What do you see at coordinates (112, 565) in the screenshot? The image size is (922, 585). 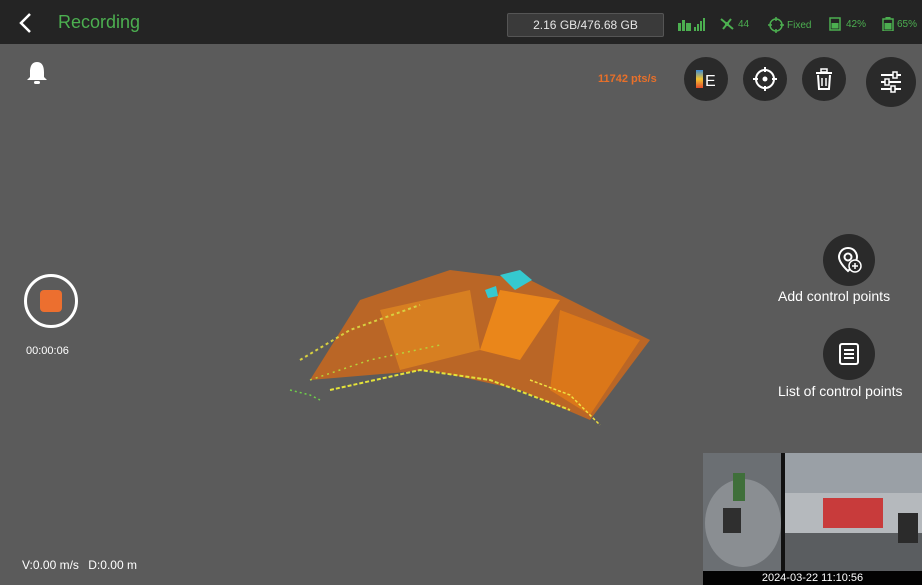 I see `distance-value: D:0.00 m` at bounding box center [112, 565].